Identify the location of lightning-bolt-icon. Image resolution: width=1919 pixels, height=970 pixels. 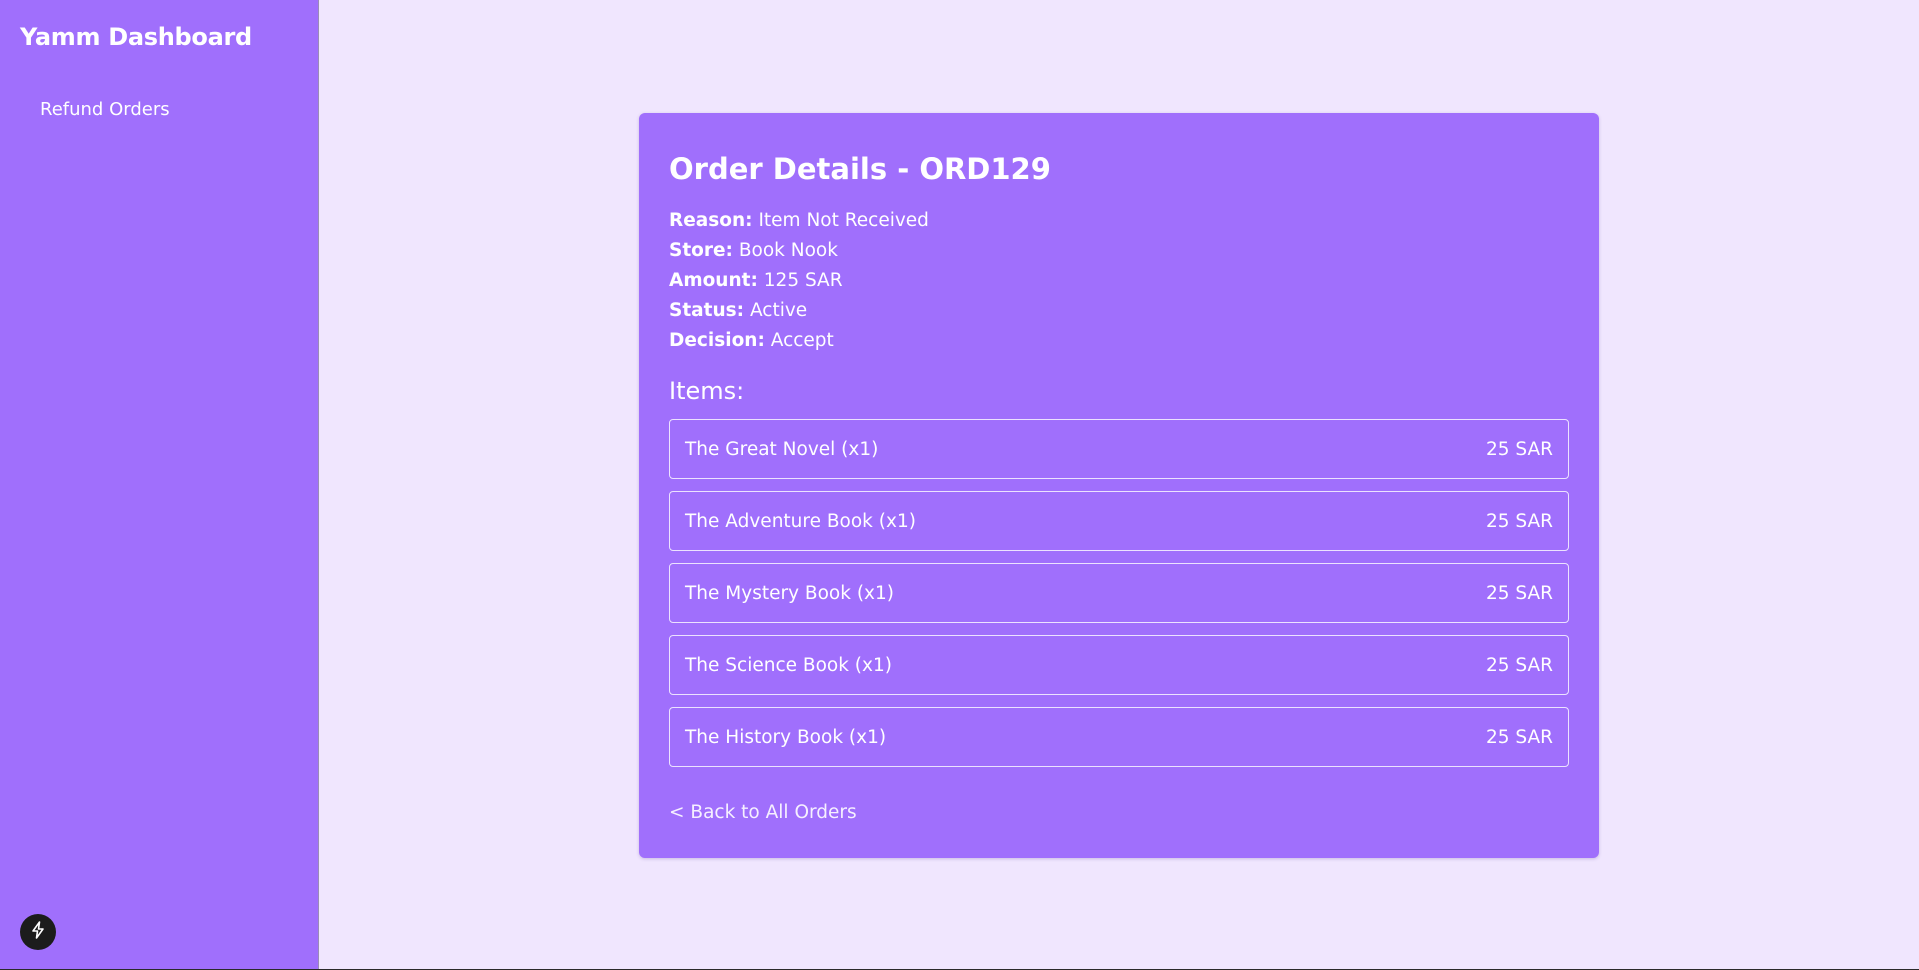
(38, 932).